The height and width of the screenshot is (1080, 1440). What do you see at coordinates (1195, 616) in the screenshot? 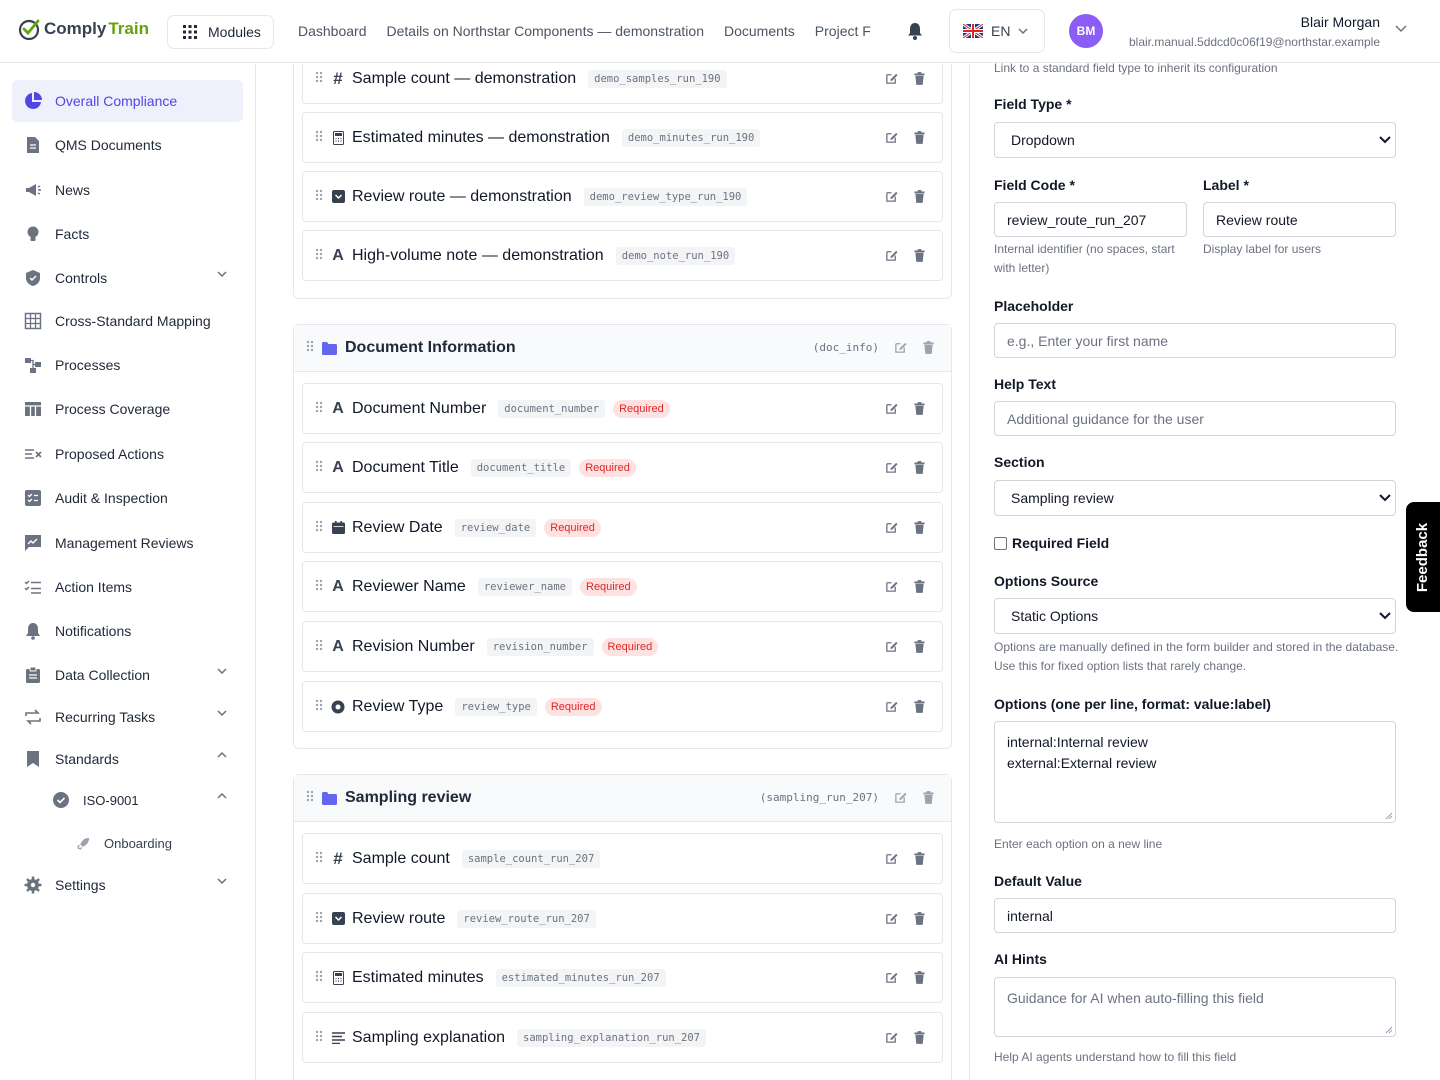
I see `options-source-select: Static Options` at bounding box center [1195, 616].